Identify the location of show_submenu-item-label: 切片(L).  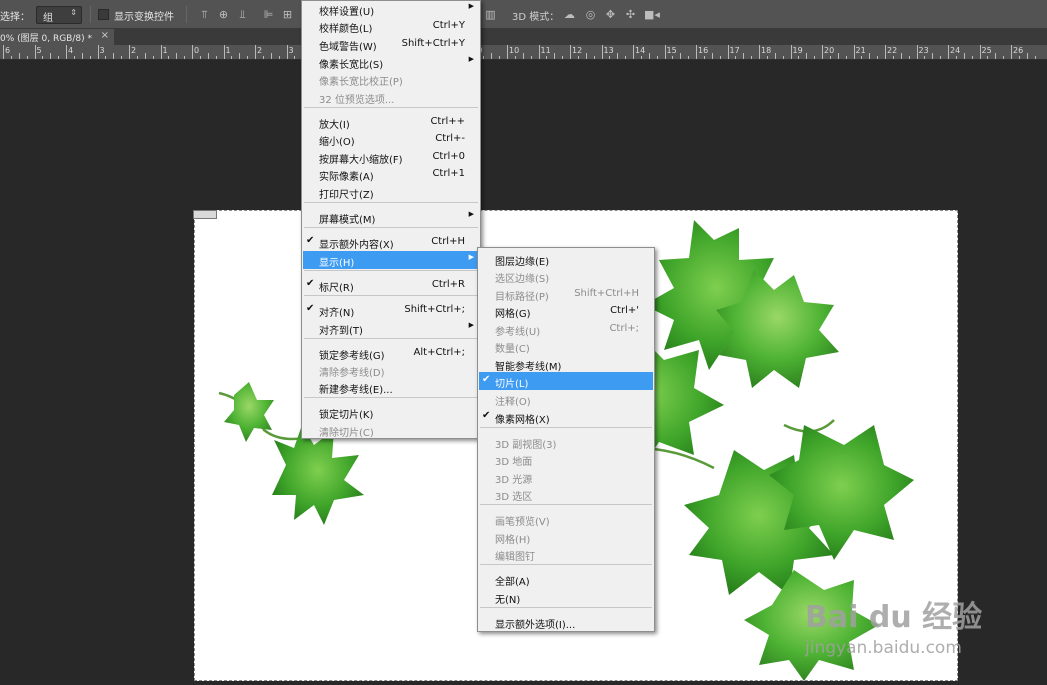
(512, 384).